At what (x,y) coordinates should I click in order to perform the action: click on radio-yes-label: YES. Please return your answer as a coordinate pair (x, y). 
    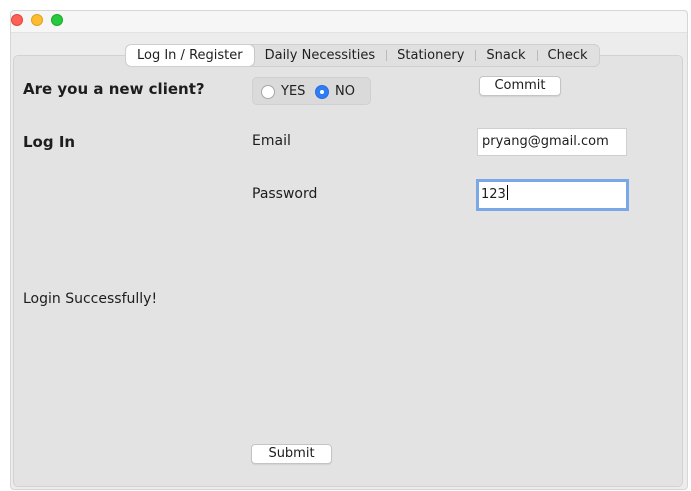
    Looking at the image, I should click on (293, 91).